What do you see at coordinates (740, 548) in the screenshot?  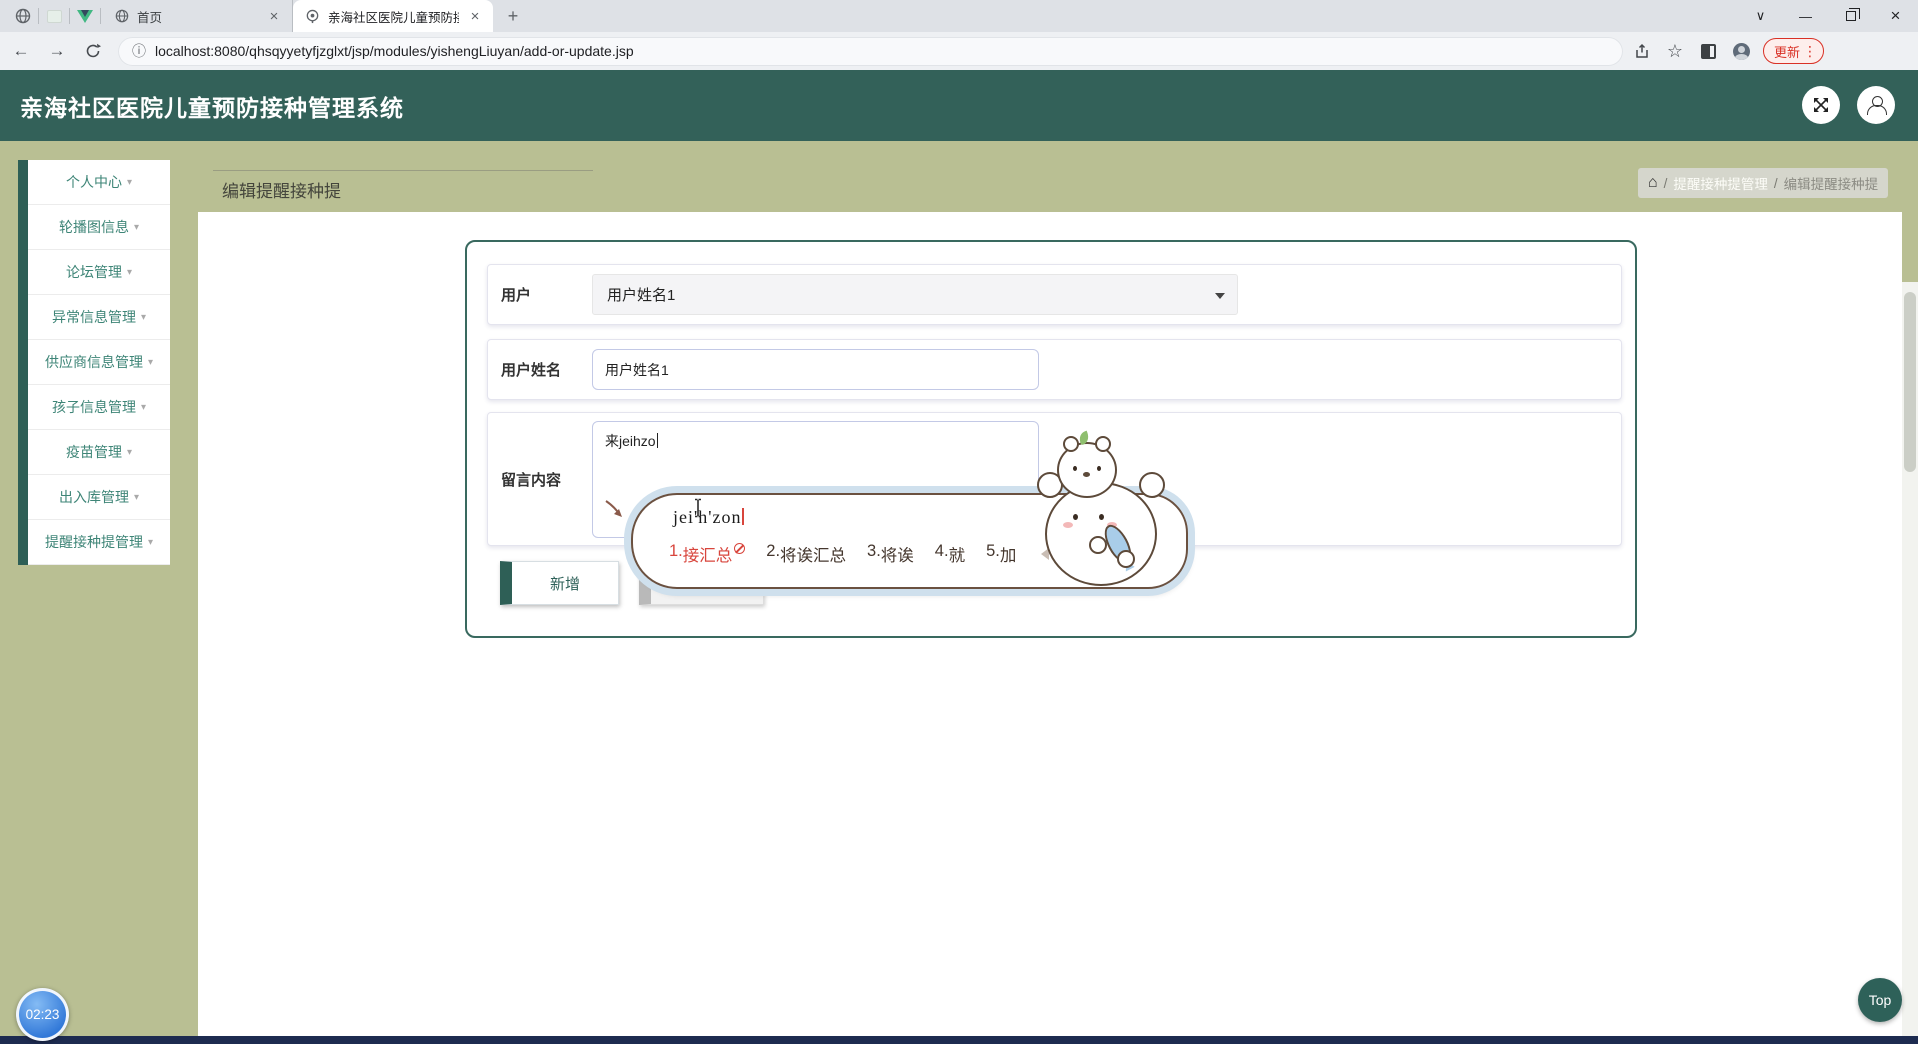 I see `ime-badge-icon` at bounding box center [740, 548].